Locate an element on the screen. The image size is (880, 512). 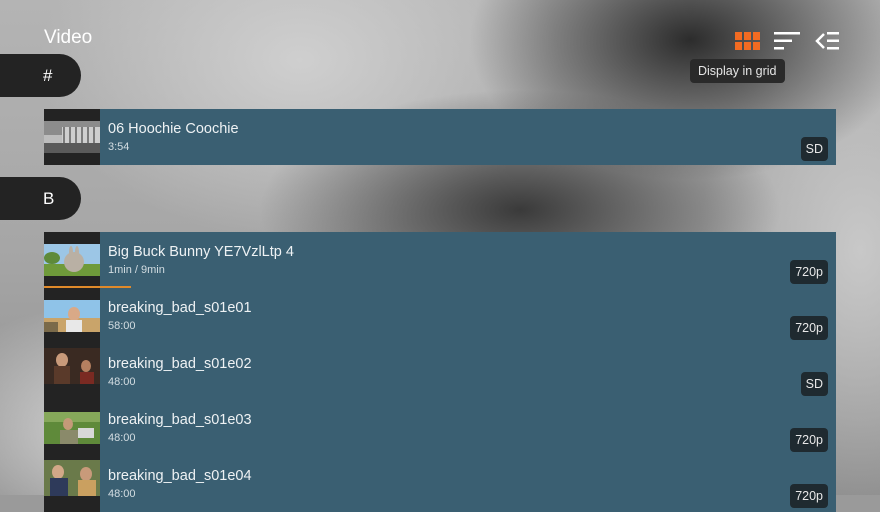
list-item: breaking_bad_s01e03 48:00 720p is located at coordinates (440, 428).